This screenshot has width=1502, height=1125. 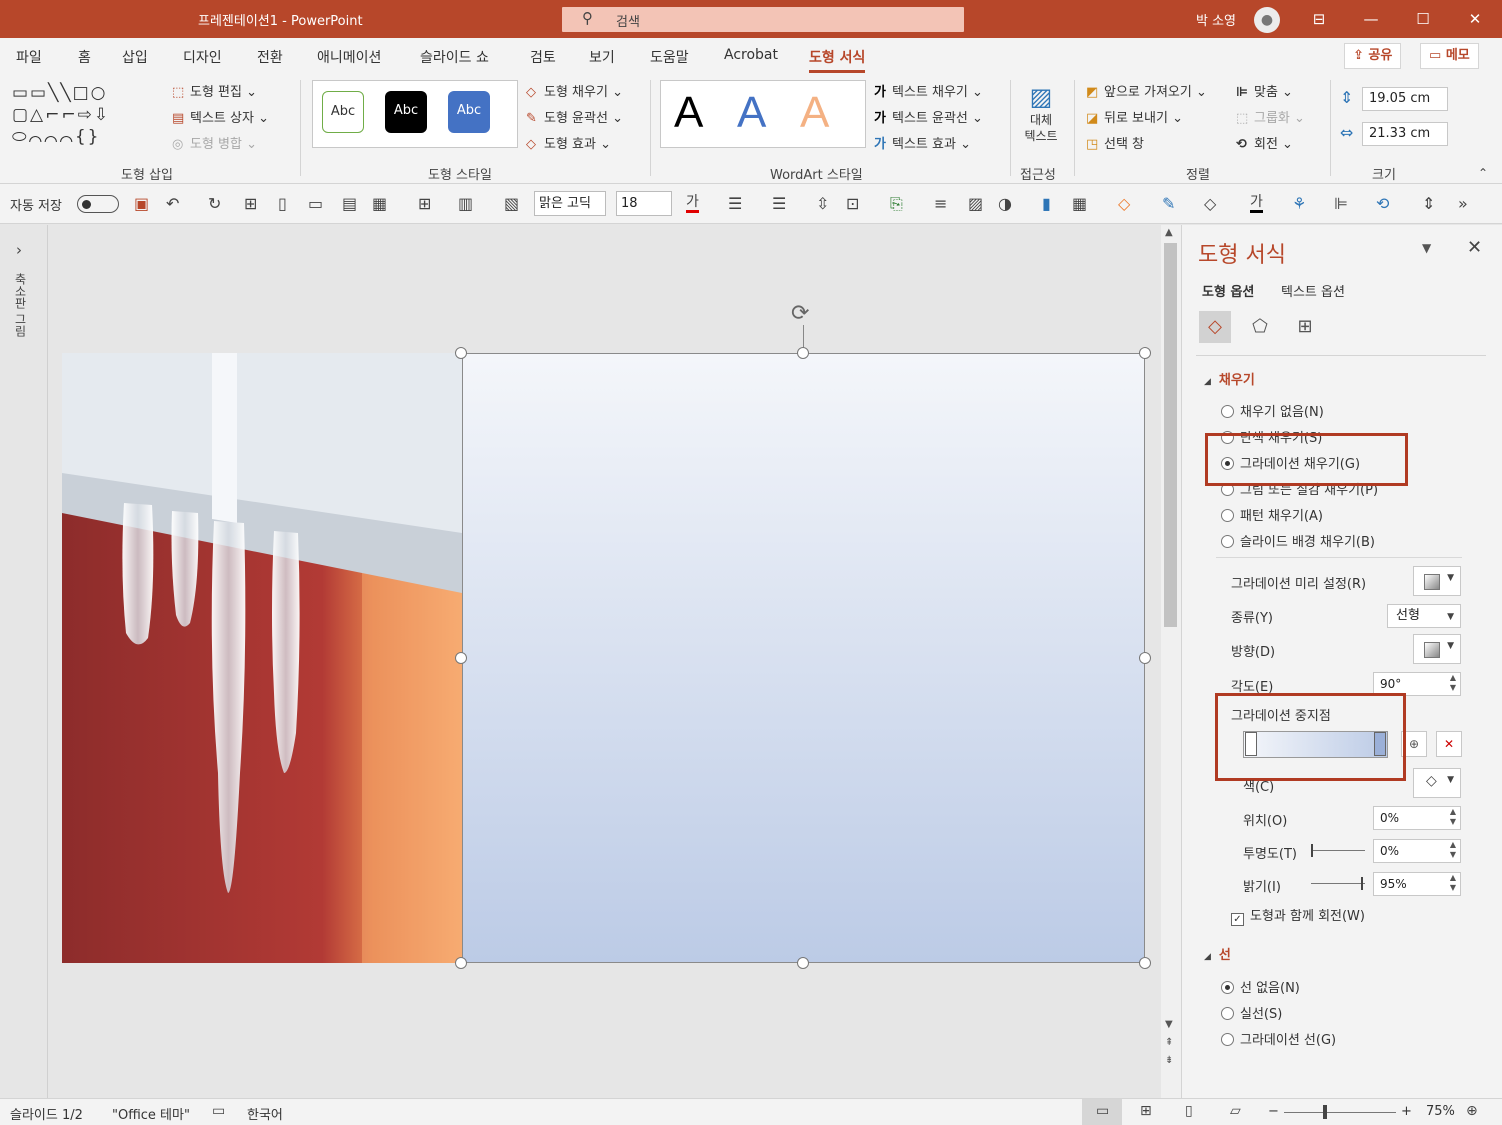 I want to click on numbering-icon: ☰, so click(x=779, y=203).